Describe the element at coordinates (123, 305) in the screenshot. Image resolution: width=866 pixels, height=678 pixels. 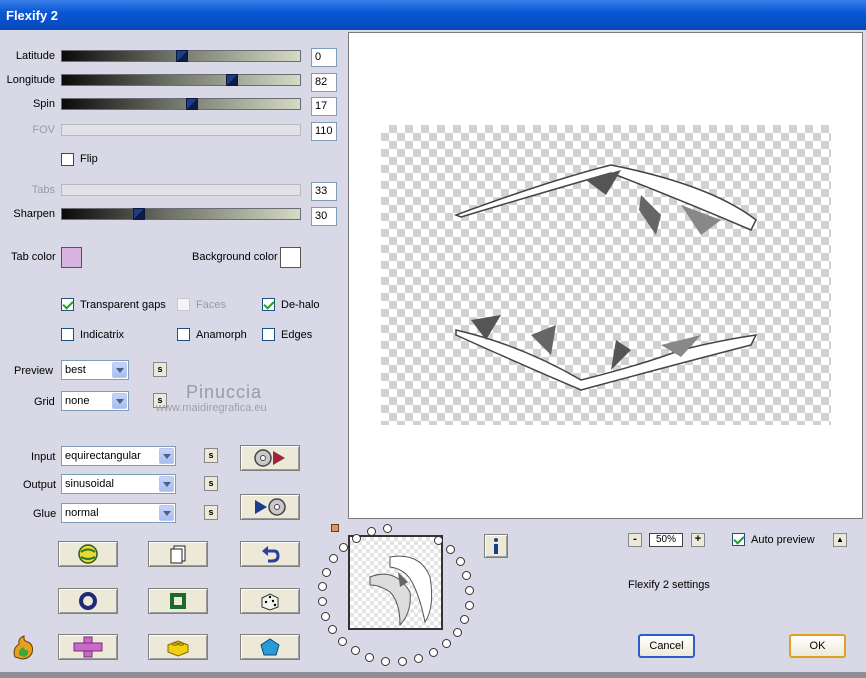
I see `transparent-gaps-label: Transparent gaps` at that location.